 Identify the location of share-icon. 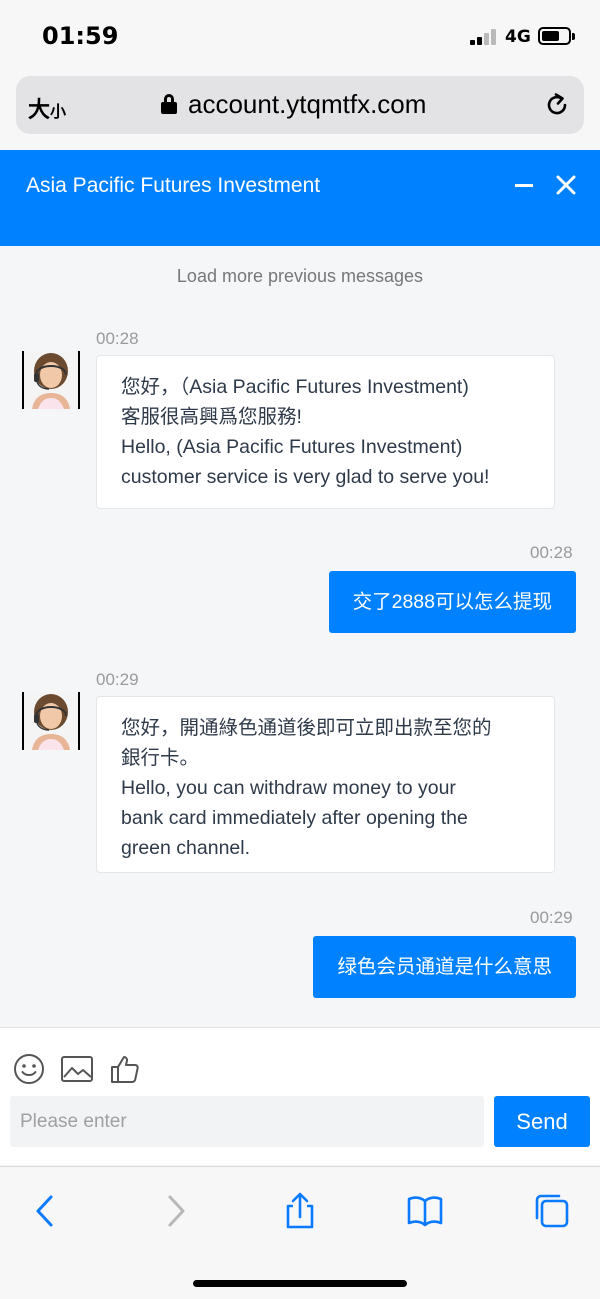
(300, 1211).